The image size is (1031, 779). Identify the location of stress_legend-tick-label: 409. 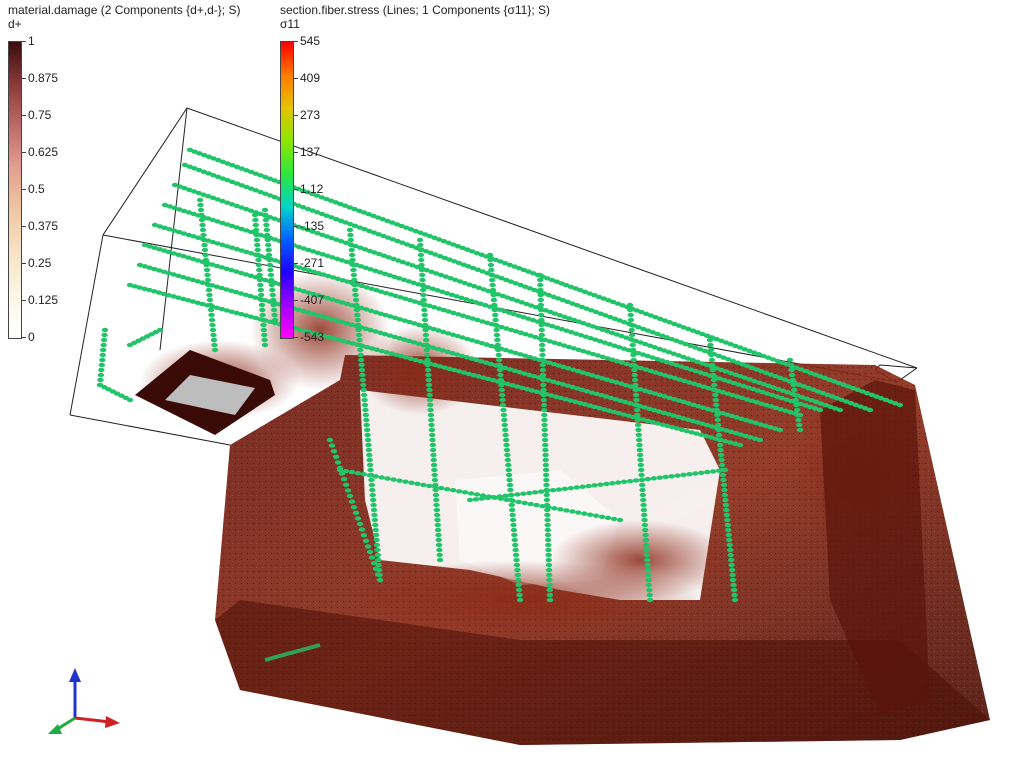
(310, 78).